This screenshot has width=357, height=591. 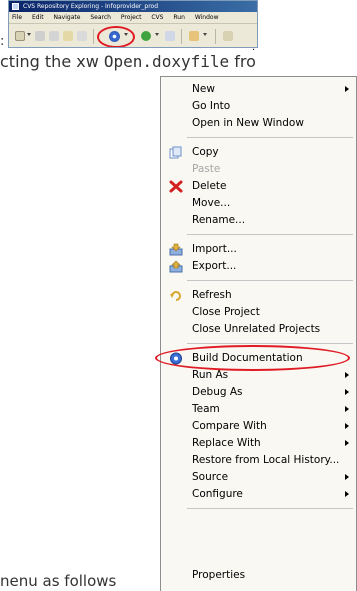 I want to click on menu-item-delete: Delete, so click(x=258, y=186).